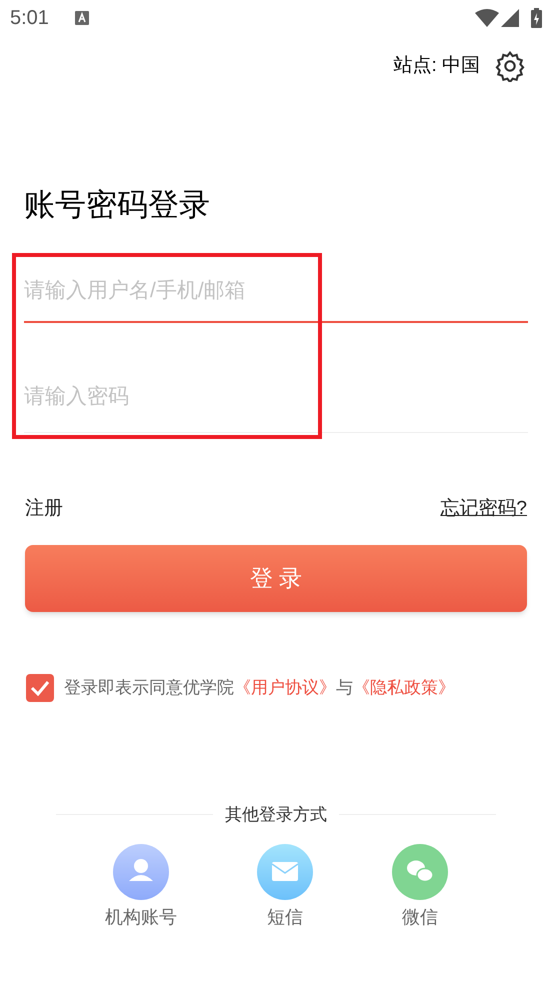  I want to click on register-link: 注册, so click(44, 508).